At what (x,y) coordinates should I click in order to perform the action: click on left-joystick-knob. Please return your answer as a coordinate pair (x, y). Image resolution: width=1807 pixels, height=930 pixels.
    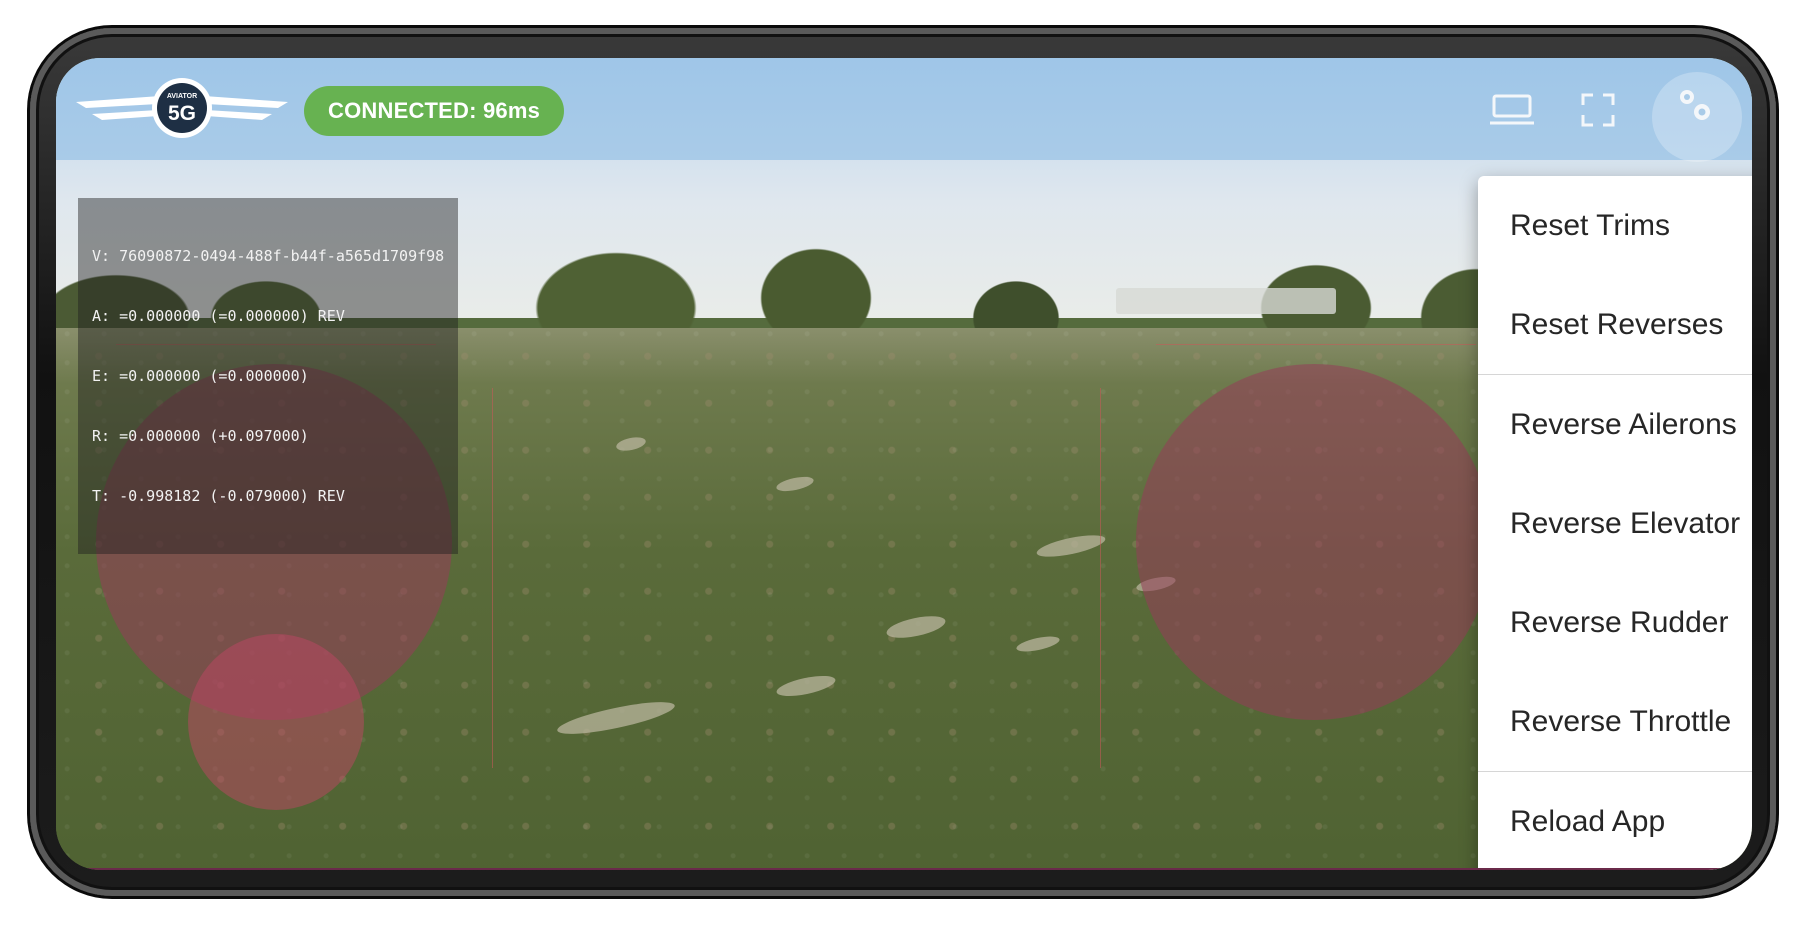
    Looking at the image, I should click on (276, 722).